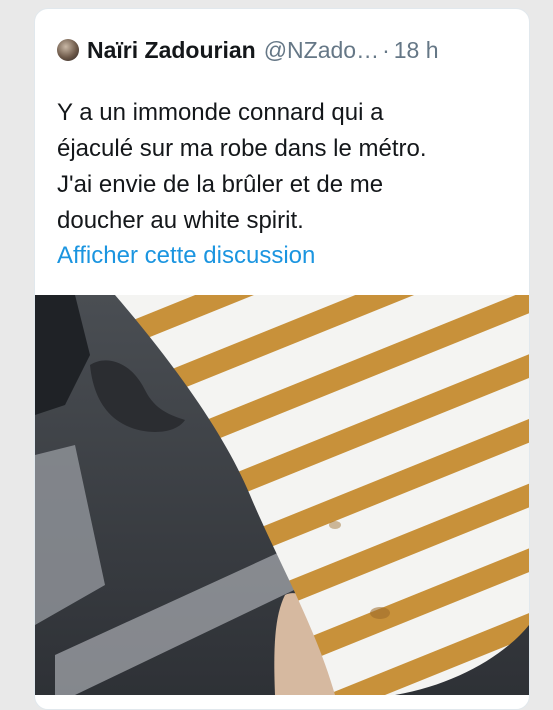 This screenshot has height=710, width=553. I want to click on avatar, so click(68, 50).